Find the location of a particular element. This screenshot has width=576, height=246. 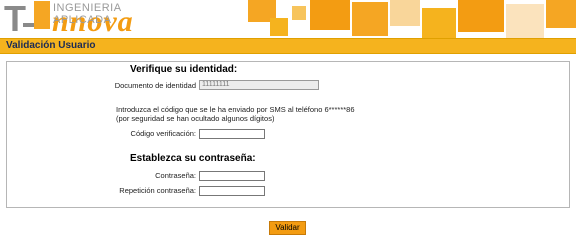

repeat-password-input is located at coordinates (232, 191).